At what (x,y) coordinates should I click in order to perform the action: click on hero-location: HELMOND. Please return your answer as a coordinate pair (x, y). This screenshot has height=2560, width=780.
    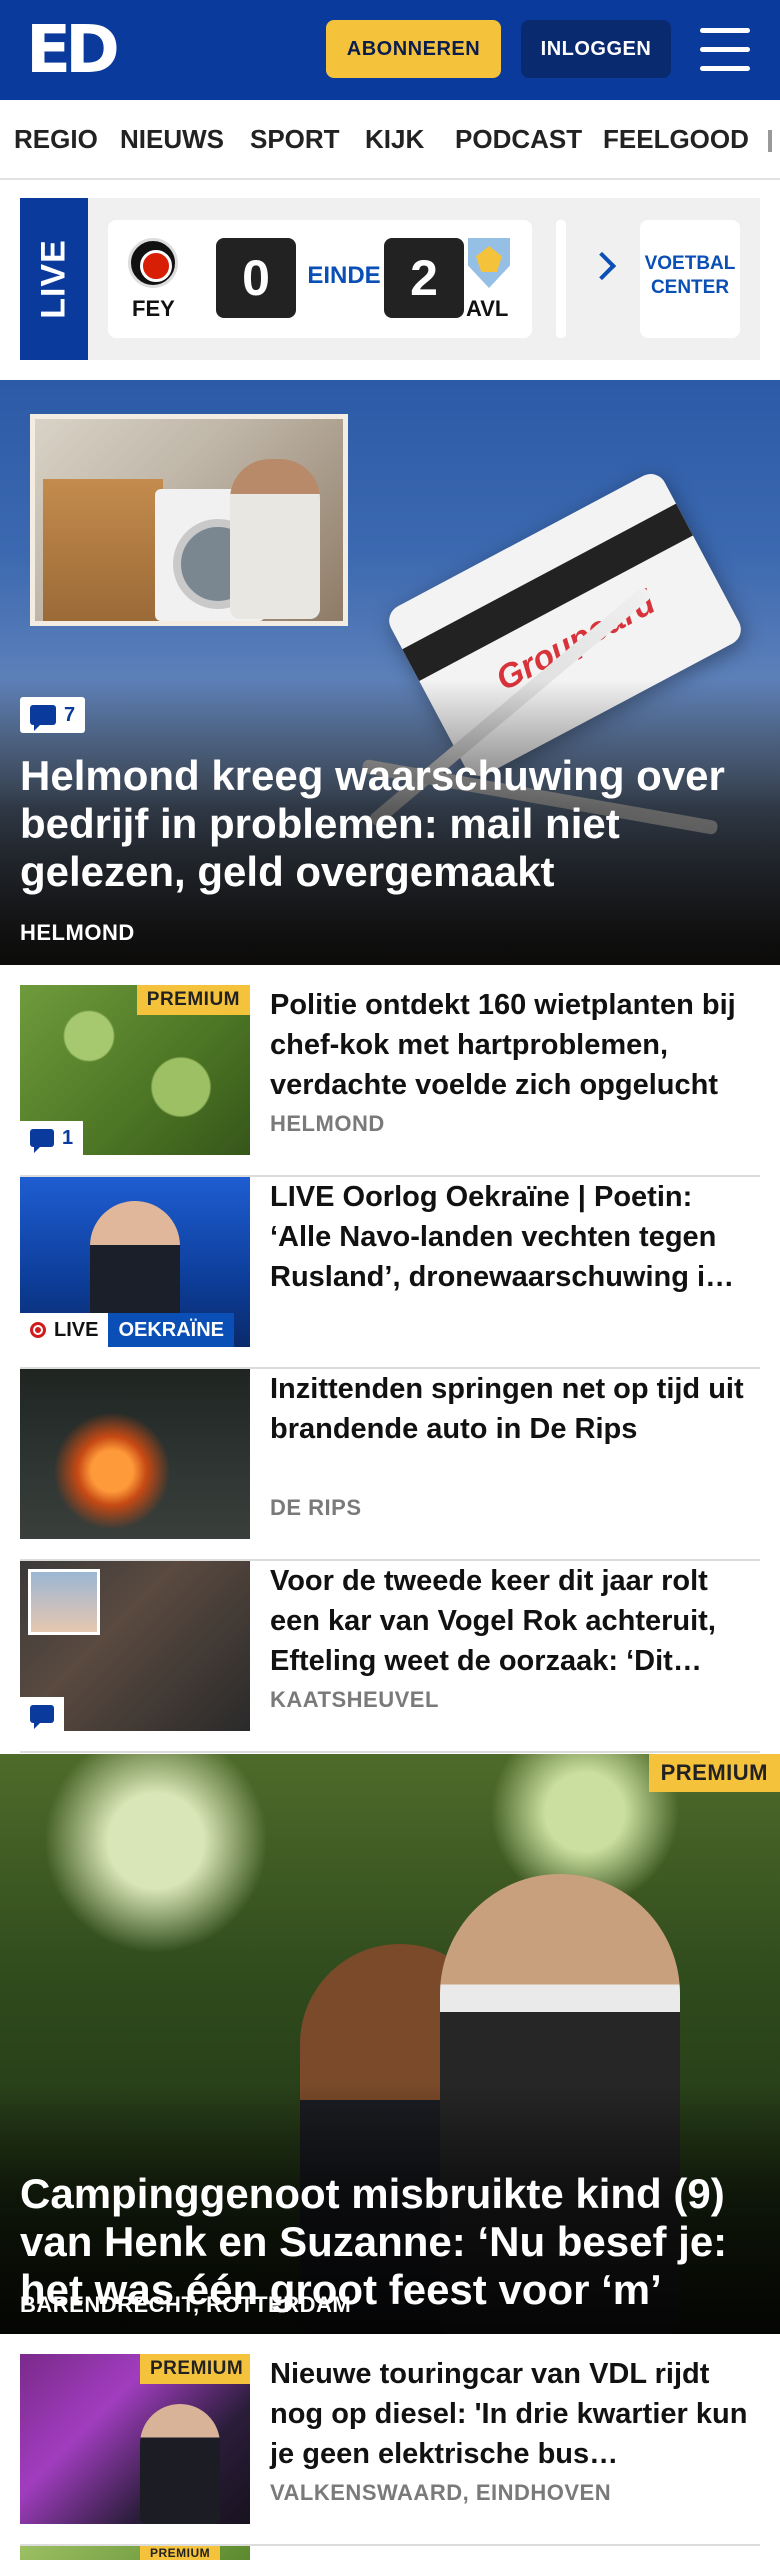
    Looking at the image, I should click on (77, 932).